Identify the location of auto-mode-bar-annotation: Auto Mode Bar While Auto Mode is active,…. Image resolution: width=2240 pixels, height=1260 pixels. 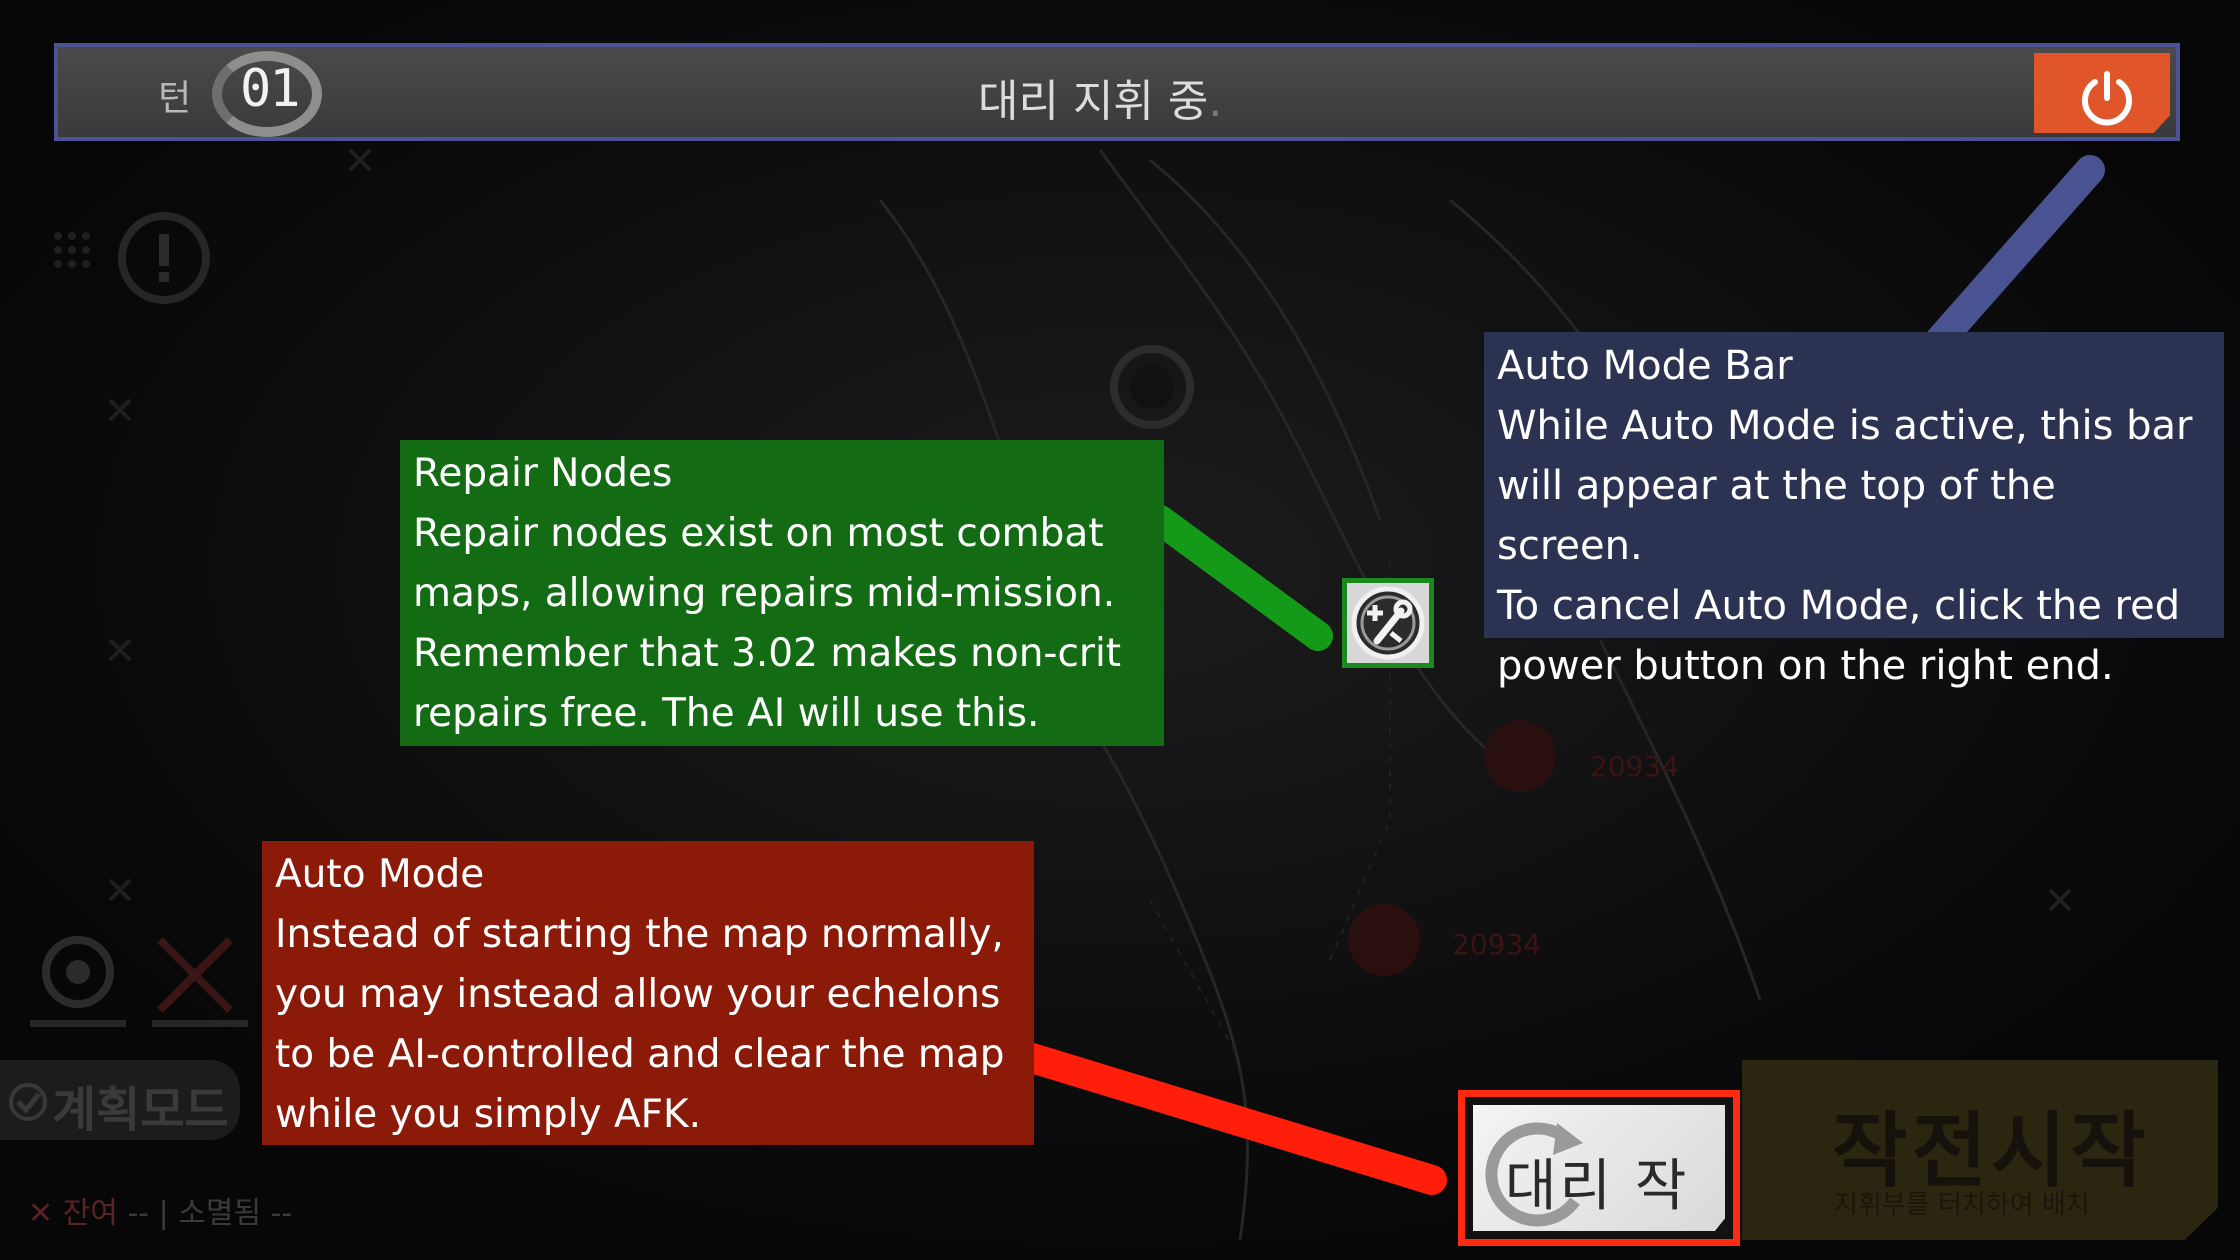
(1854, 510).